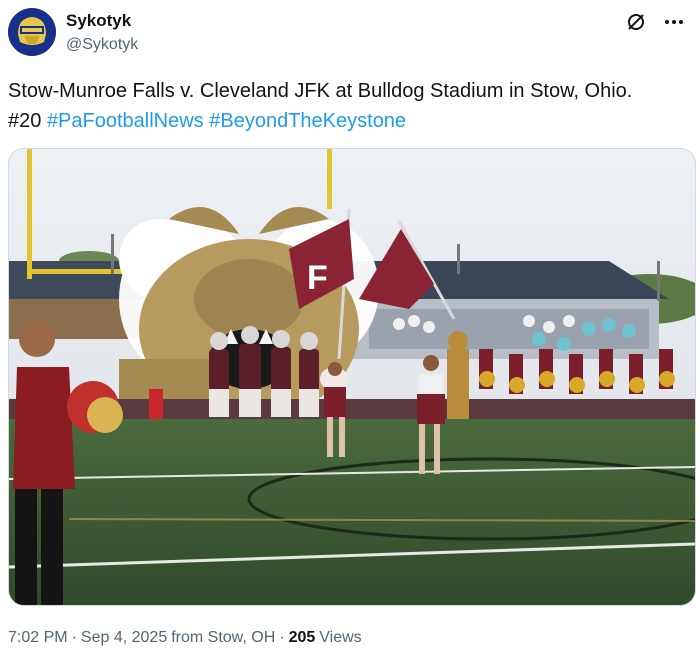 The image size is (700, 655). What do you see at coordinates (38, 638) in the screenshot?
I see `tweet-time: 7:02 PM` at bounding box center [38, 638].